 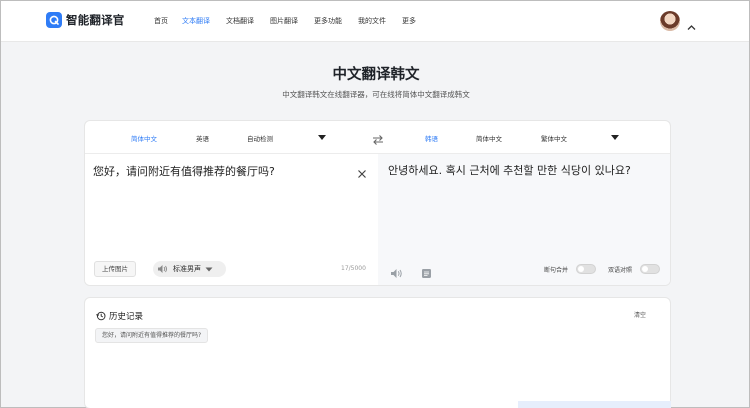 What do you see at coordinates (101, 316) in the screenshot?
I see `history-icon` at bounding box center [101, 316].